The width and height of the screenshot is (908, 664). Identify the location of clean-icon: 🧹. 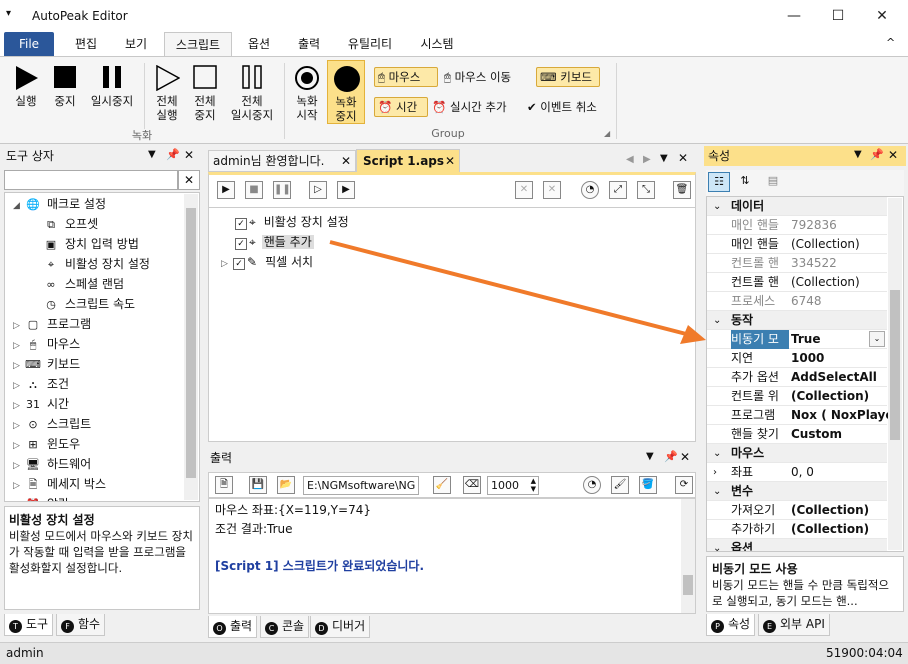
(442, 485).